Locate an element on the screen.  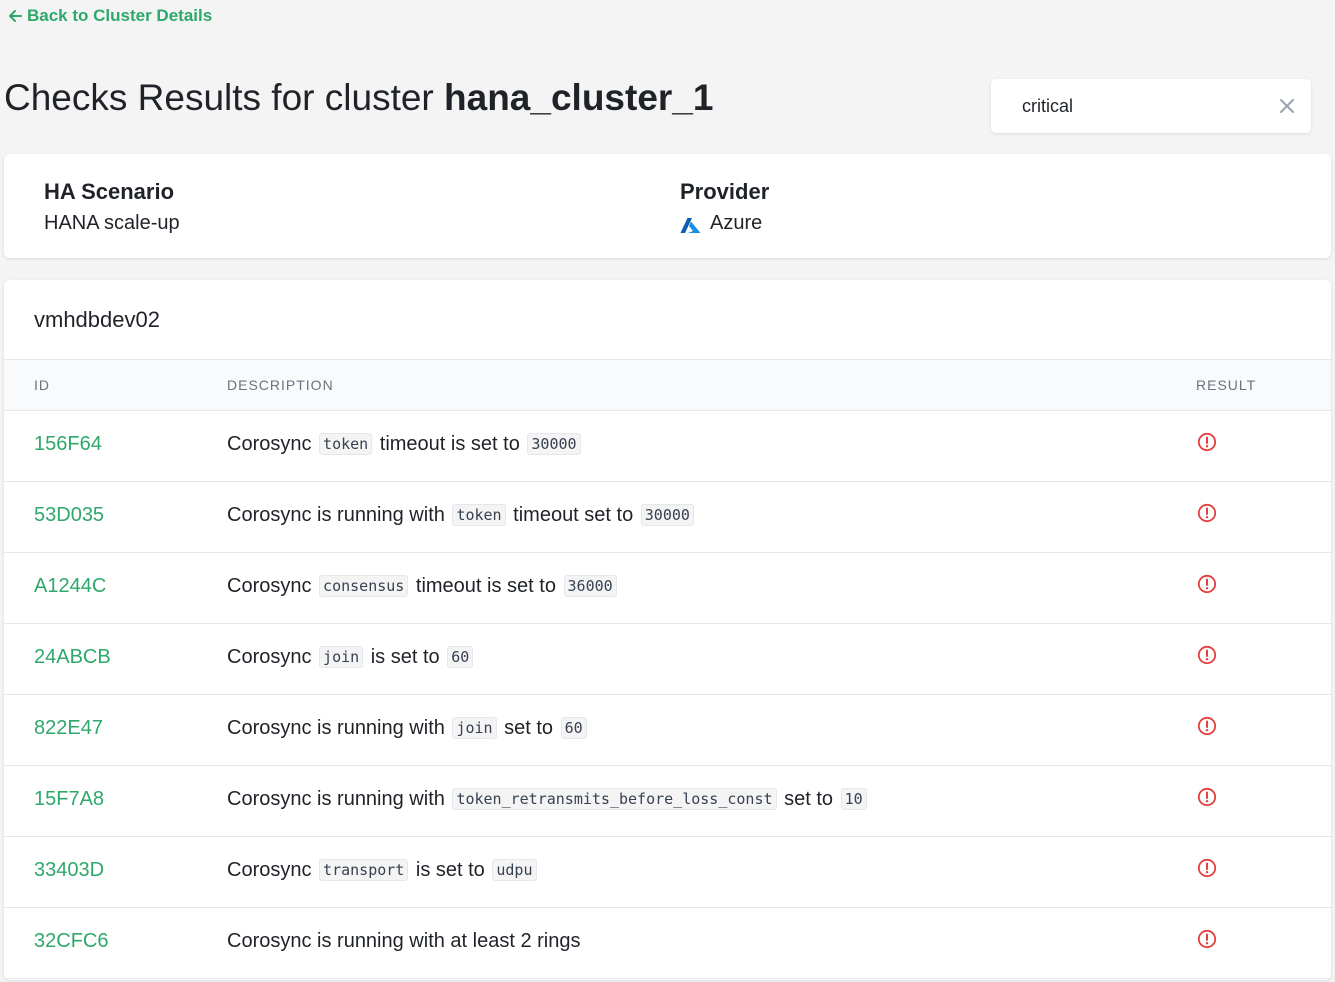
back-to-cluster-details-link: Back to Cluster Details is located at coordinates (109, 16).